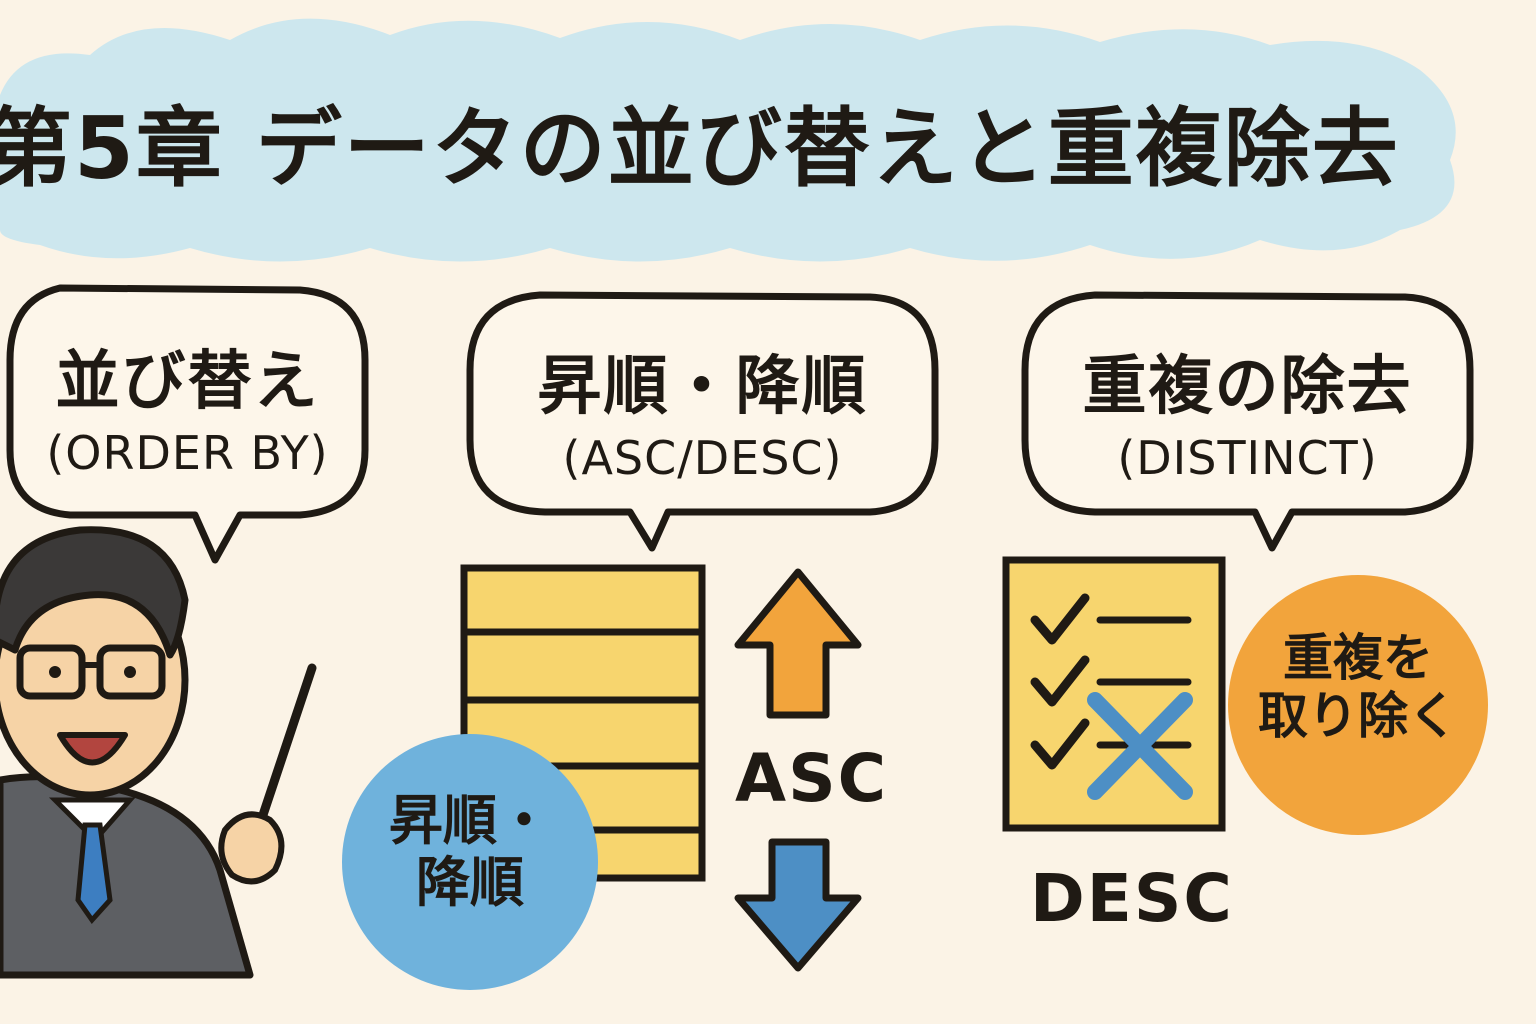  Describe the element at coordinates (470, 883) in the screenshot. I see `asc-desc-circle-line2: 降順` at that location.